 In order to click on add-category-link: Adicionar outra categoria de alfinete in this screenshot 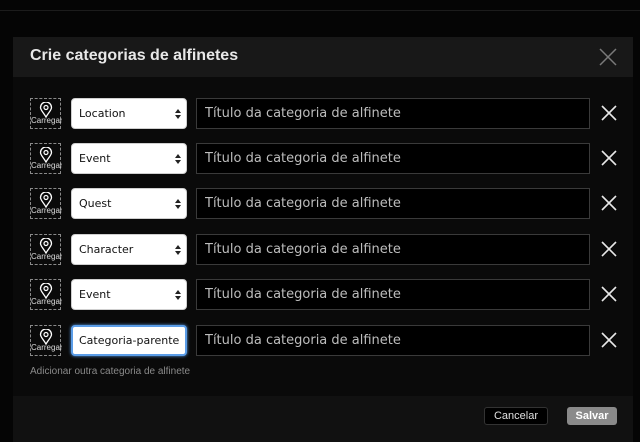, I will do `click(110, 371)`.